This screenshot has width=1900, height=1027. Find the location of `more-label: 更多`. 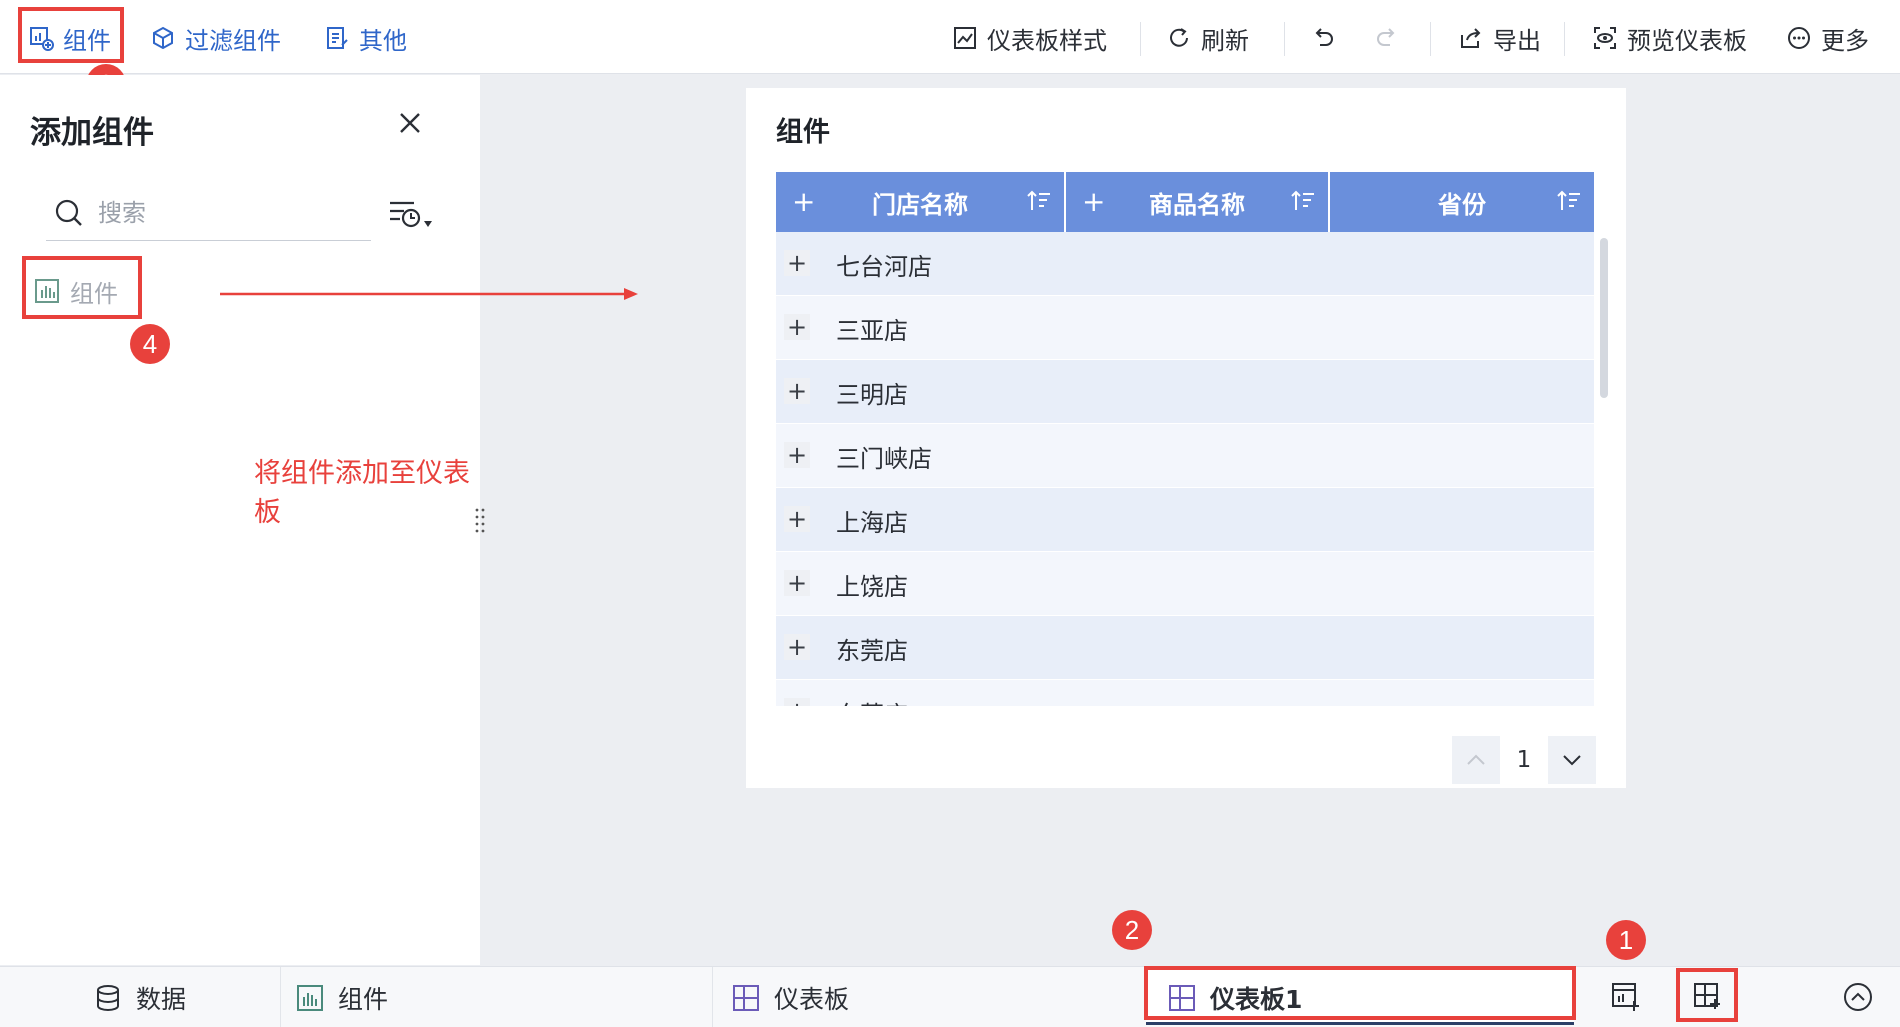

more-label: 更多 is located at coordinates (1845, 40).